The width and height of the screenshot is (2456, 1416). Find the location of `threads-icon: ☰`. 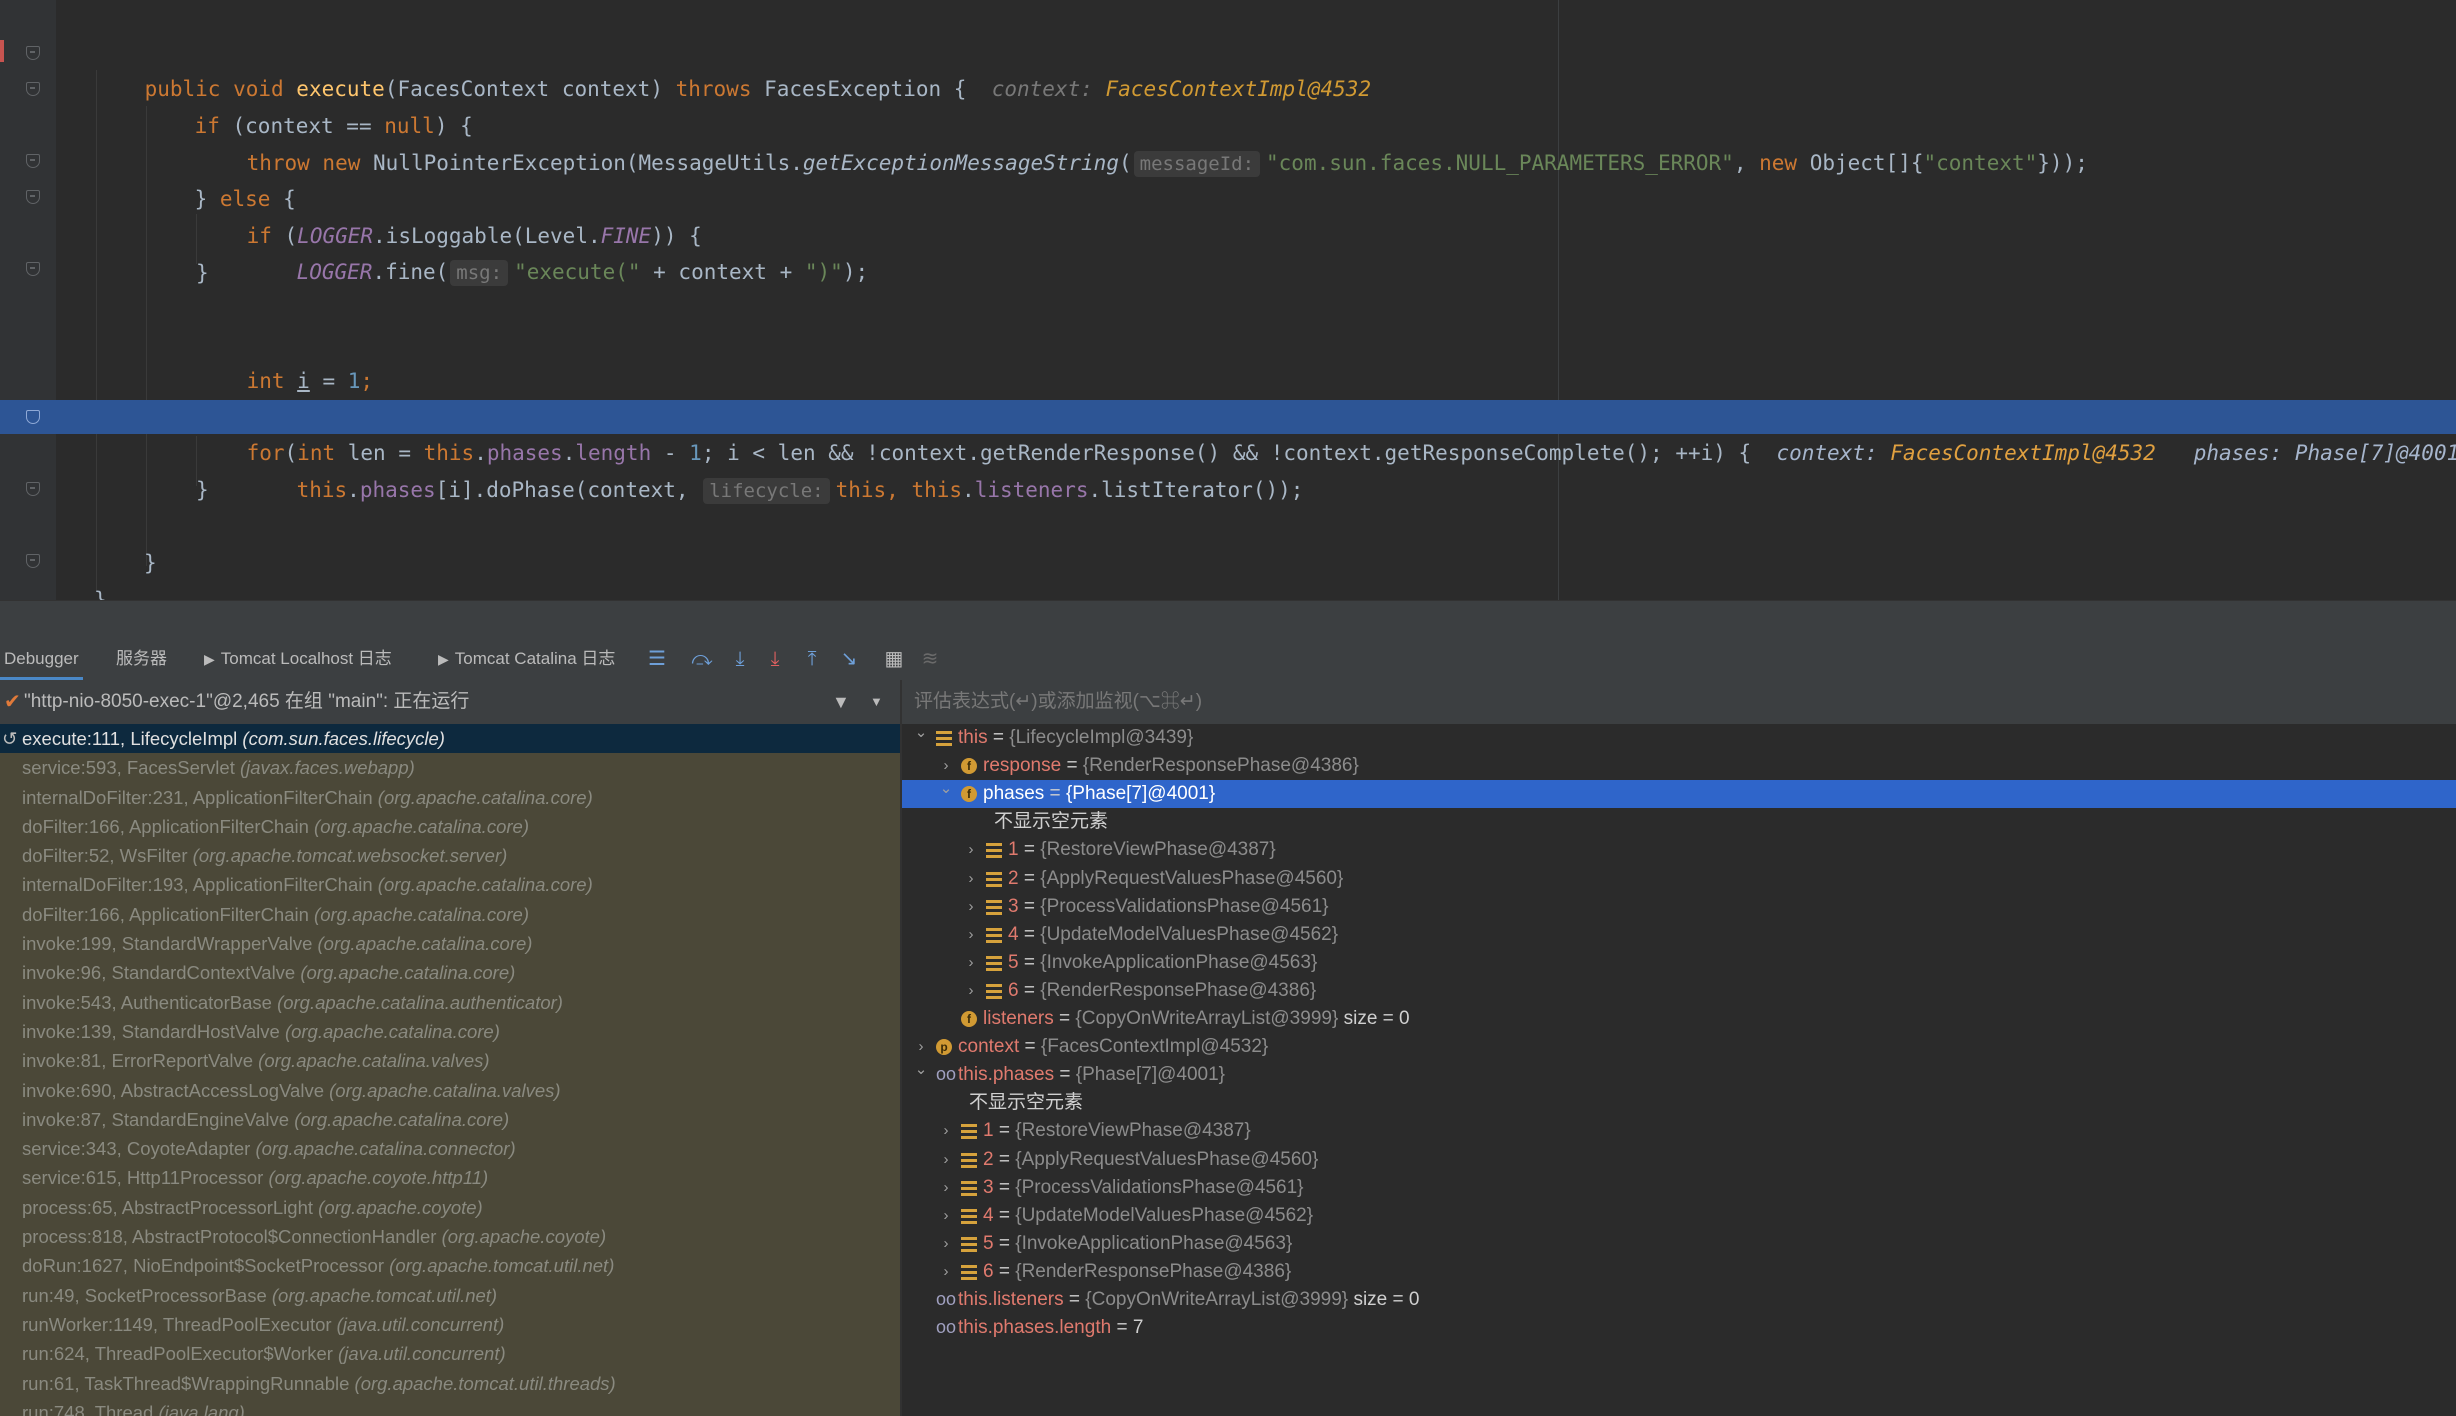

threads-icon: ☰ is located at coordinates (657, 659).